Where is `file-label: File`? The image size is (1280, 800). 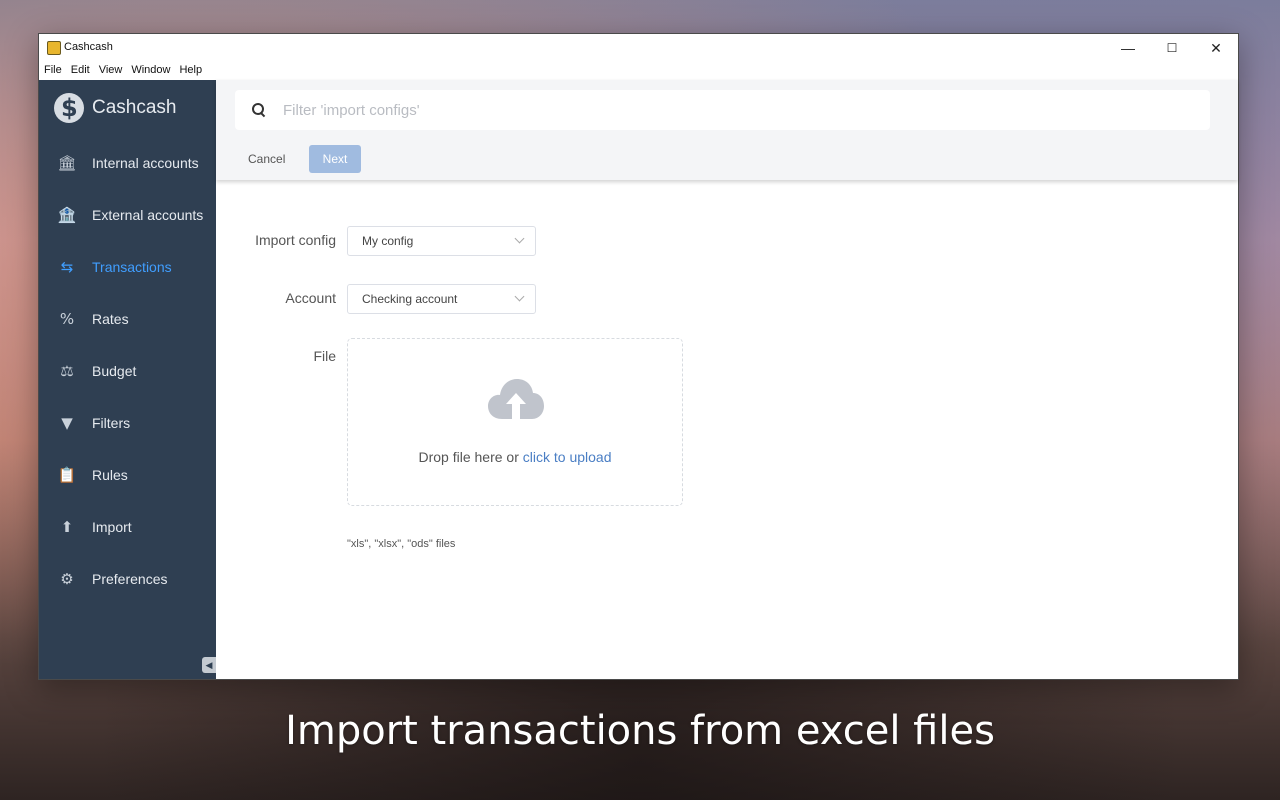 file-label: File is located at coordinates (324, 356).